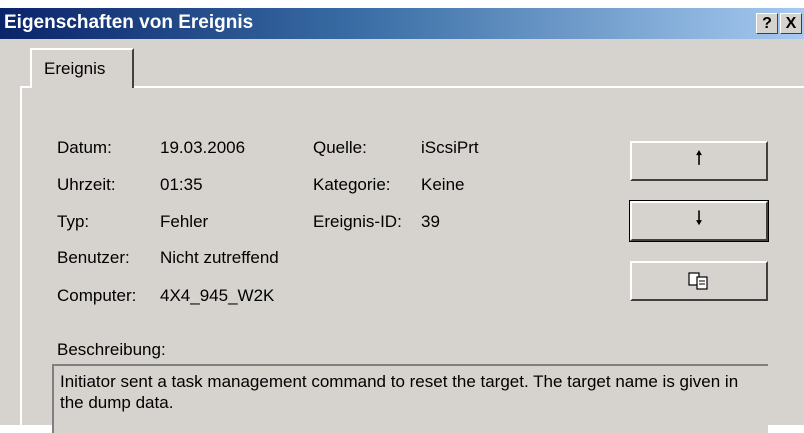  I want to click on tab-ereignis: Ereignis, so click(82, 68).